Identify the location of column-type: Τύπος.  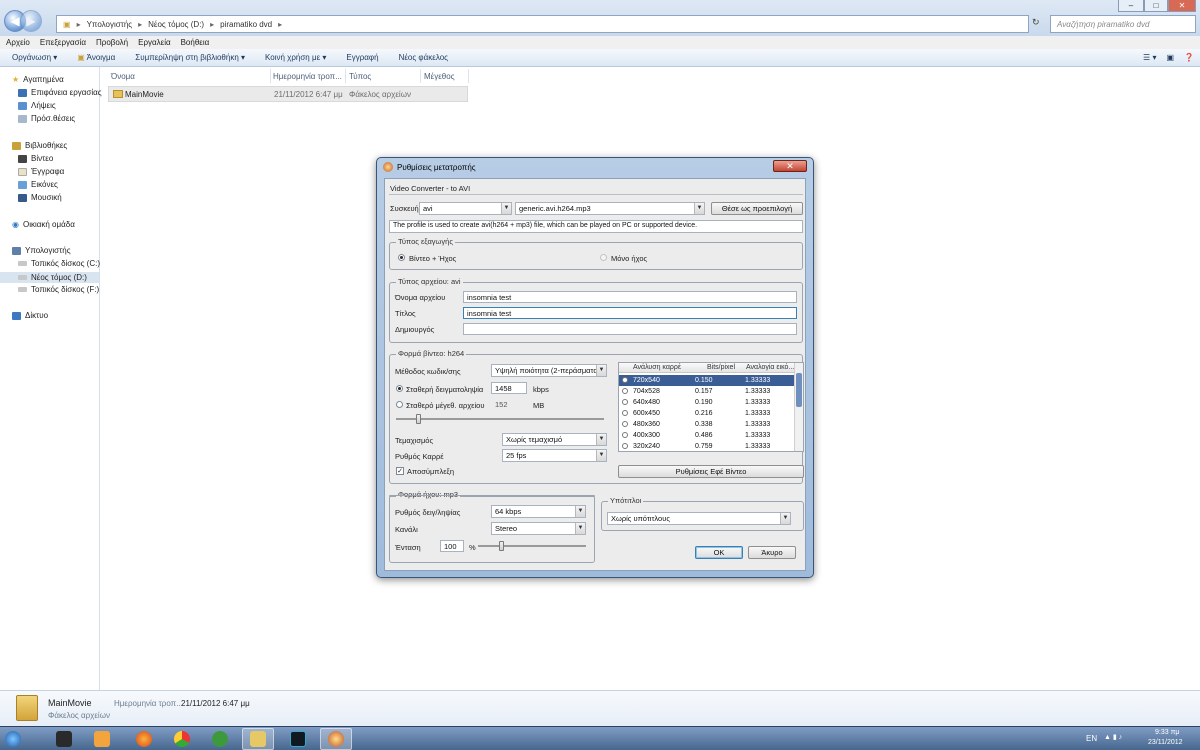
(360, 76).